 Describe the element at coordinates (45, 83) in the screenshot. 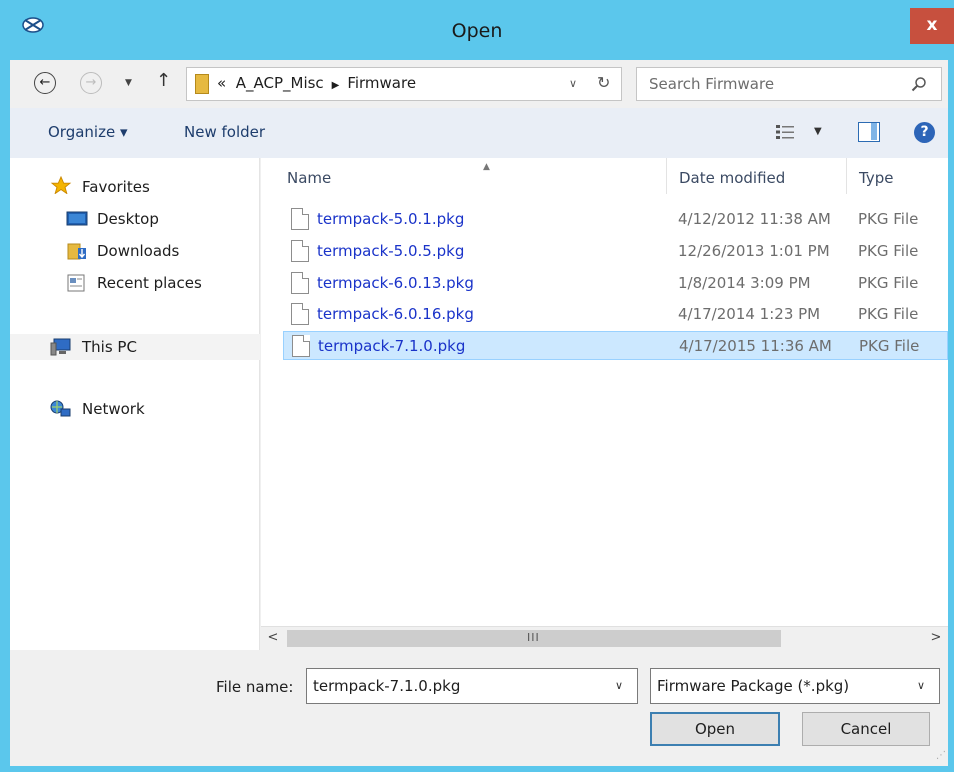

I see `back-arrow-icon: ←` at that location.